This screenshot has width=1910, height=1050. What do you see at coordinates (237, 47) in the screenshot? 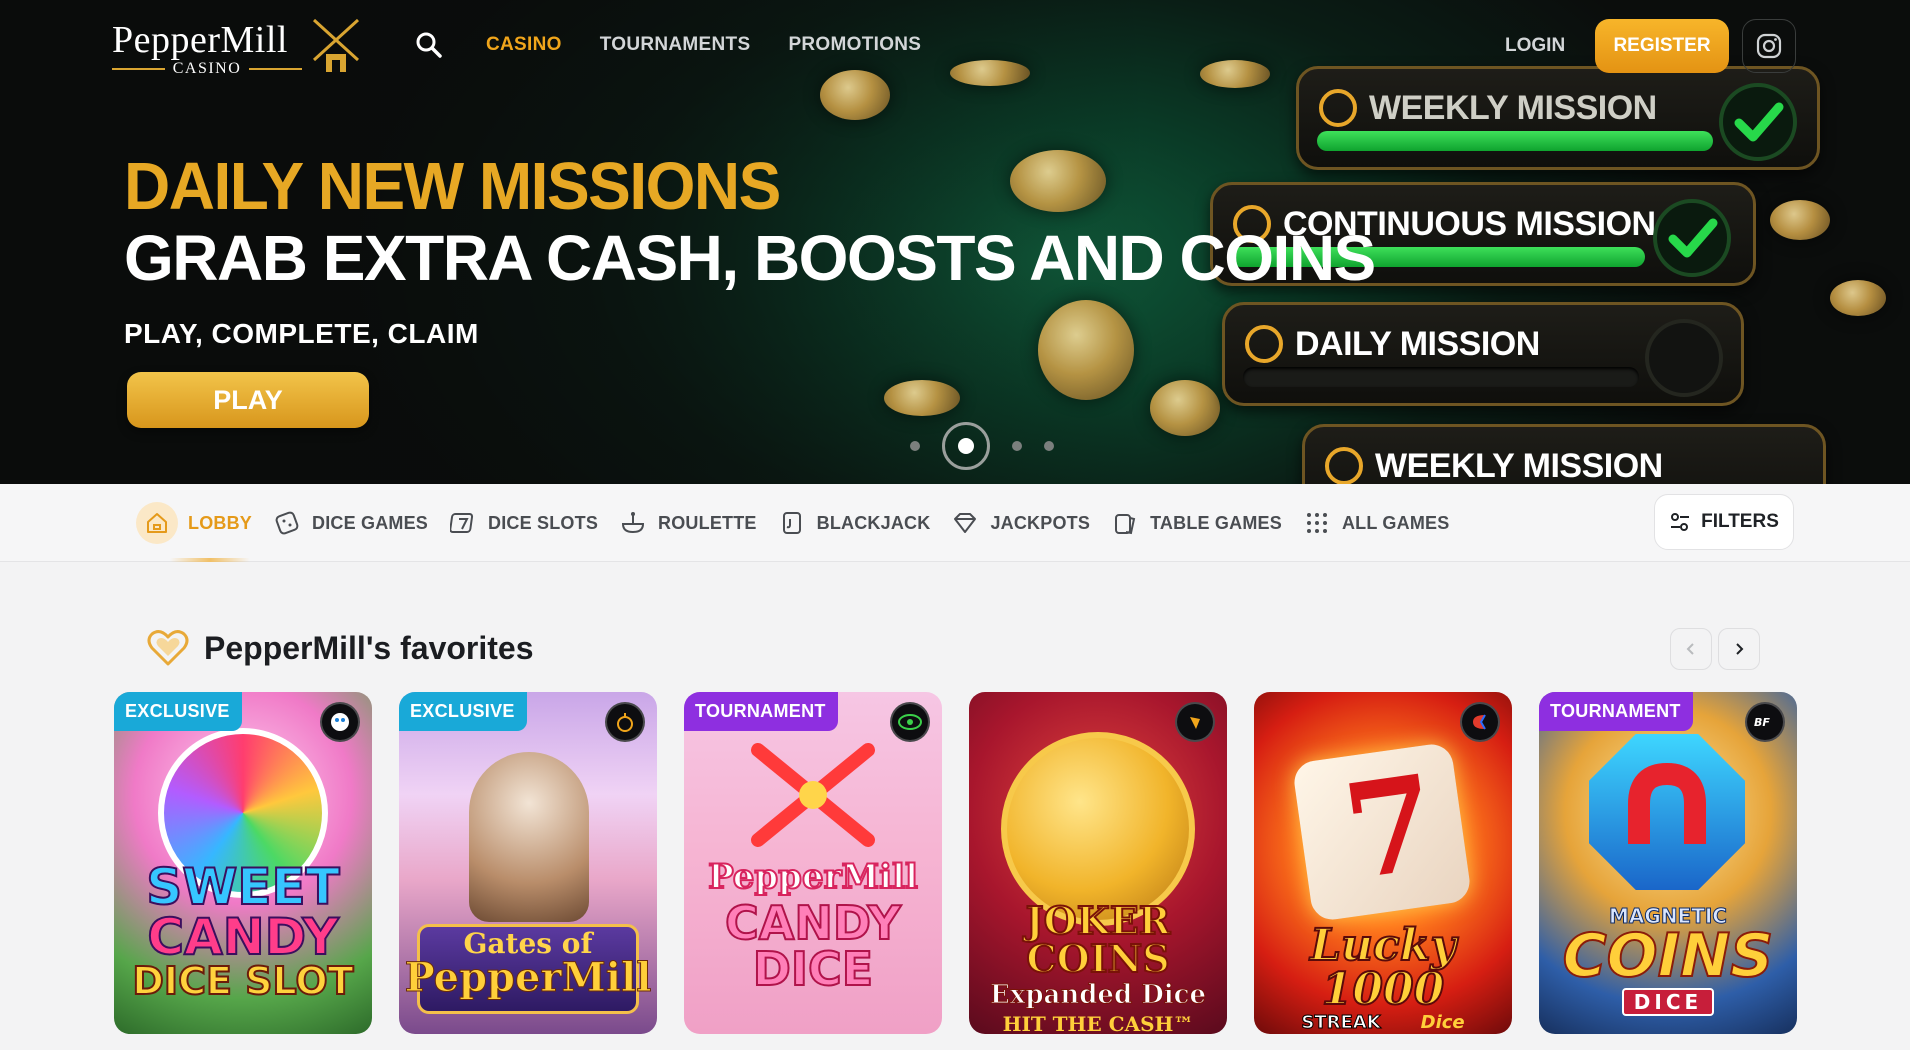
I see `peppermill-logo: PepperMill CASINO` at bounding box center [237, 47].